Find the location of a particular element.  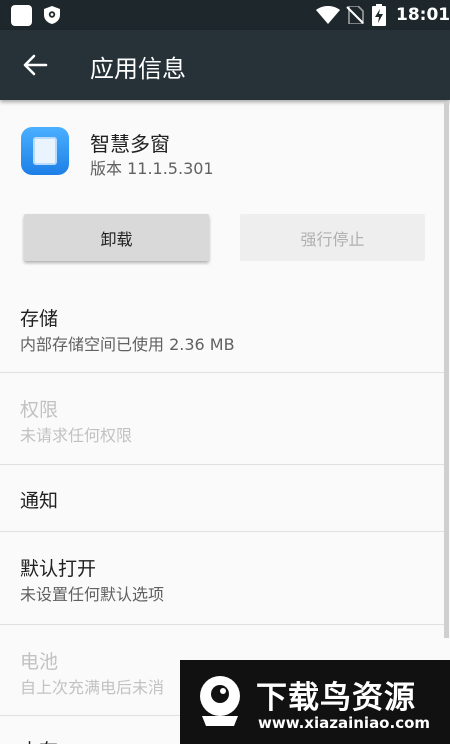

back-arrow-icon is located at coordinates (35, 65).